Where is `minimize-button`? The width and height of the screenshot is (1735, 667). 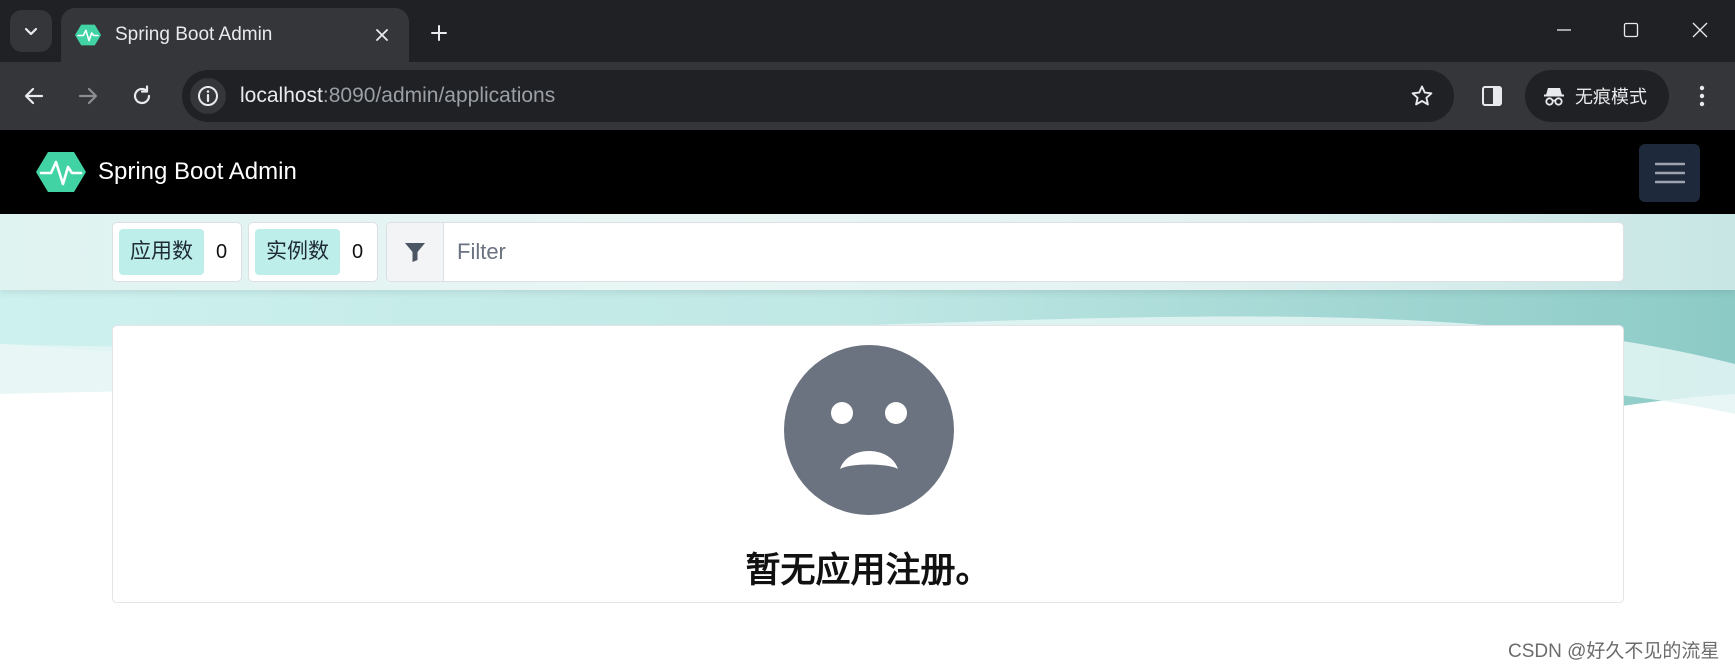
minimize-button is located at coordinates (1564, 30).